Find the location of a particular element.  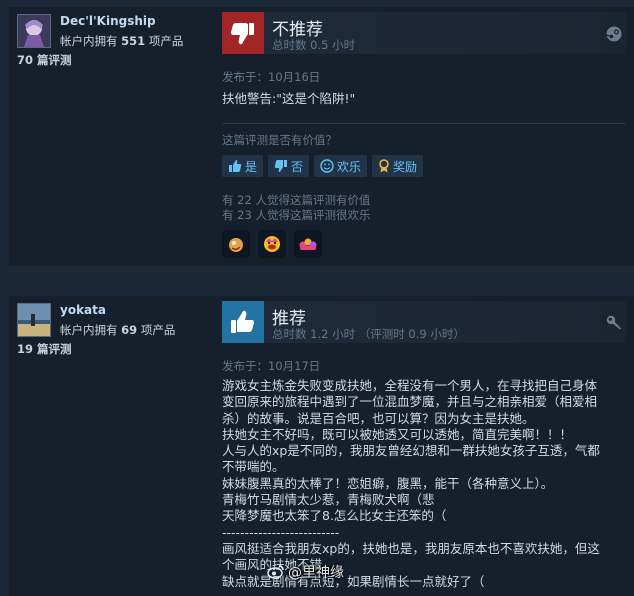

review-line: 游戏女主炼金失败变成扶她，全程没有一个男人，在寻找把自己身体 is located at coordinates (410, 385).